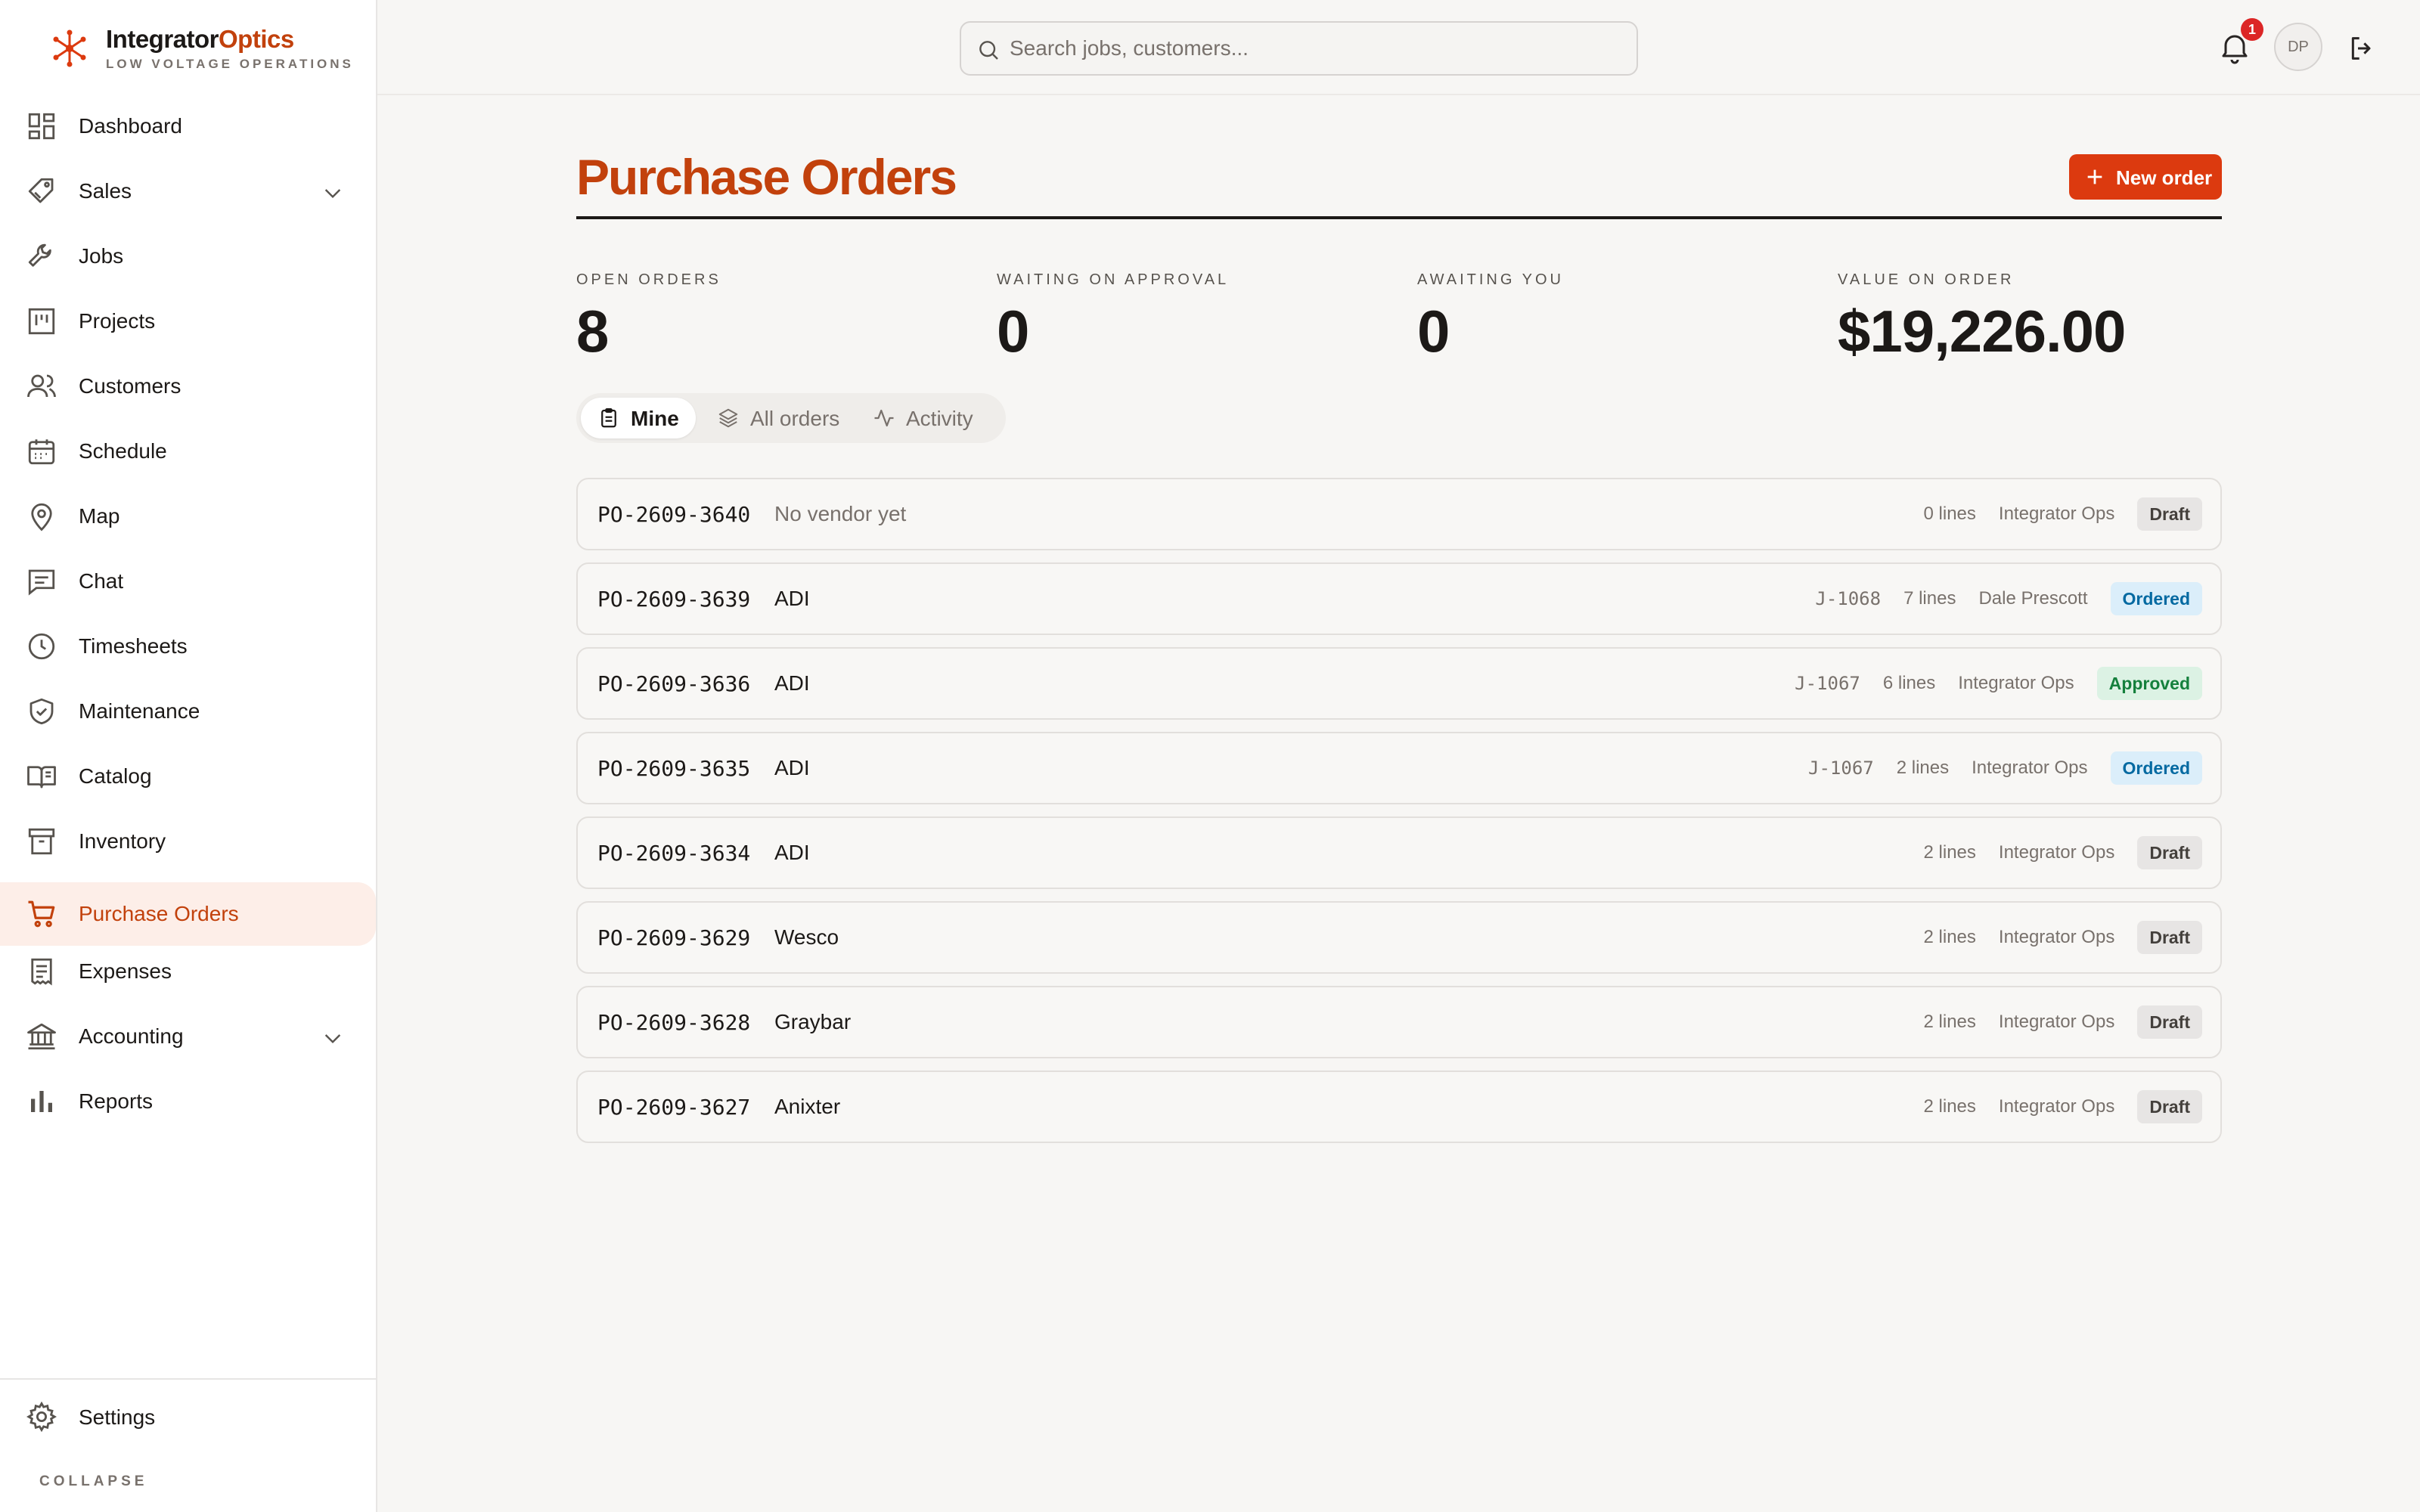 Image resolution: width=2420 pixels, height=1512 pixels. I want to click on sidebar-item-label: Customers, so click(130, 386).